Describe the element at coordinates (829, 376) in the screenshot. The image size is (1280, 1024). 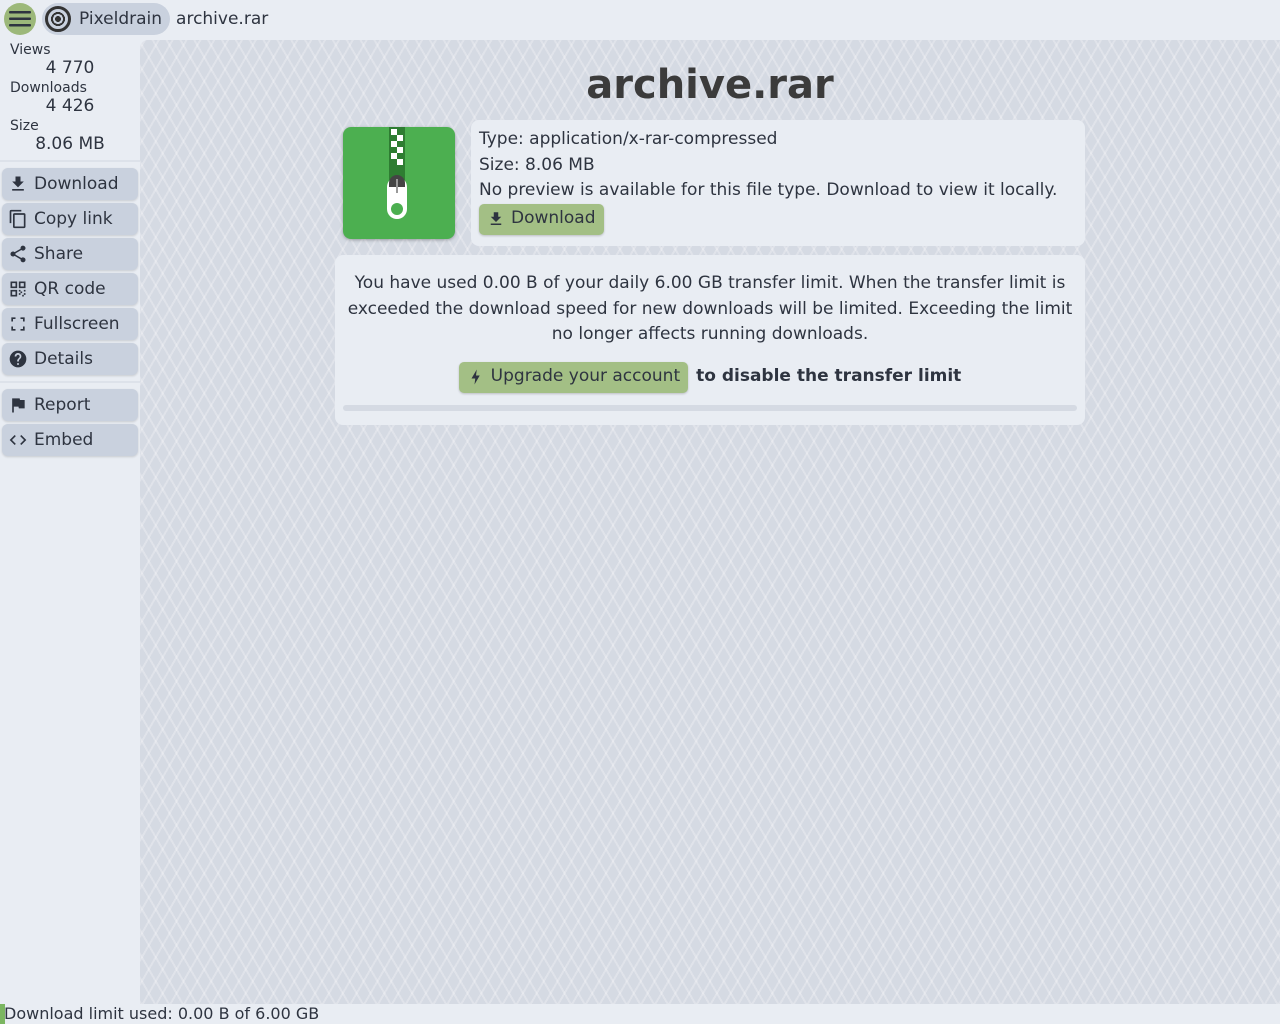
I see `upgrade-suffix: to disable the transfer limit` at that location.